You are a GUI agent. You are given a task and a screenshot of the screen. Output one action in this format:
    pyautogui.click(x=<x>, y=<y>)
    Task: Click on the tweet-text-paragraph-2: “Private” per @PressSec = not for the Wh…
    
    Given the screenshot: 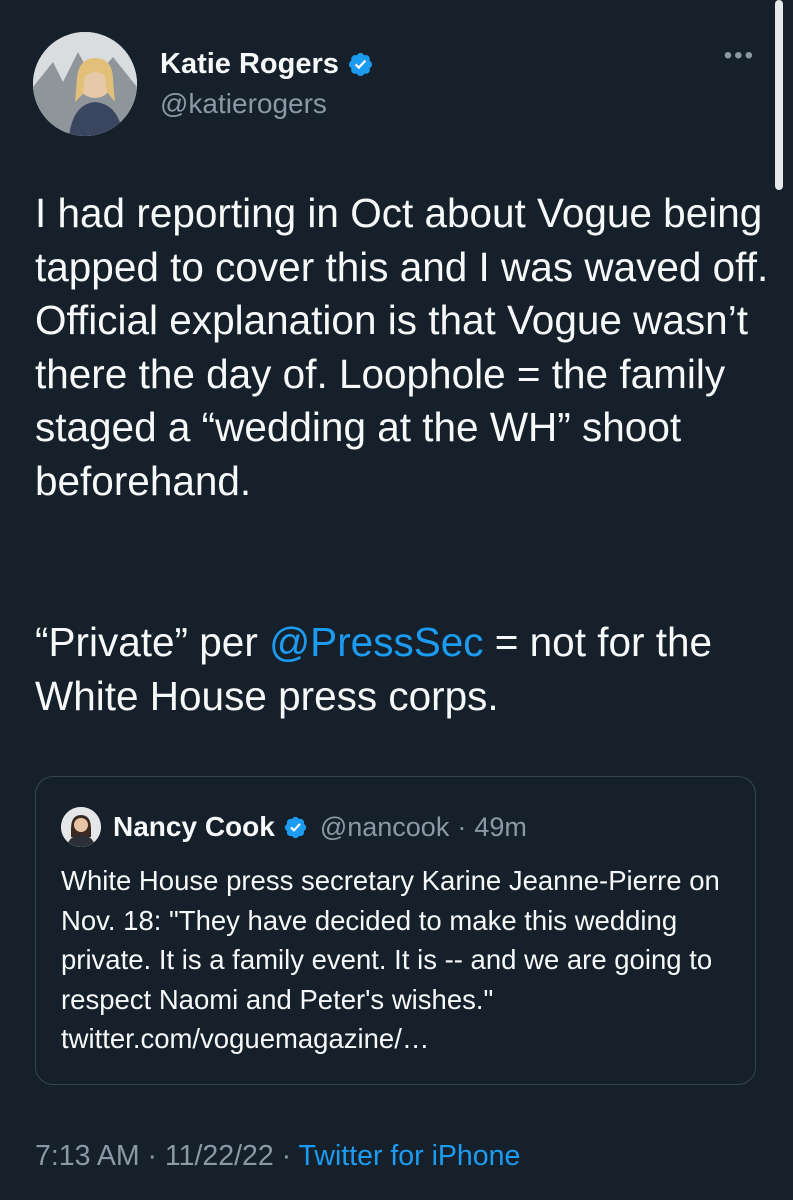 What is the action you would take?
    pyautogui.click(x=405, y=669)
    